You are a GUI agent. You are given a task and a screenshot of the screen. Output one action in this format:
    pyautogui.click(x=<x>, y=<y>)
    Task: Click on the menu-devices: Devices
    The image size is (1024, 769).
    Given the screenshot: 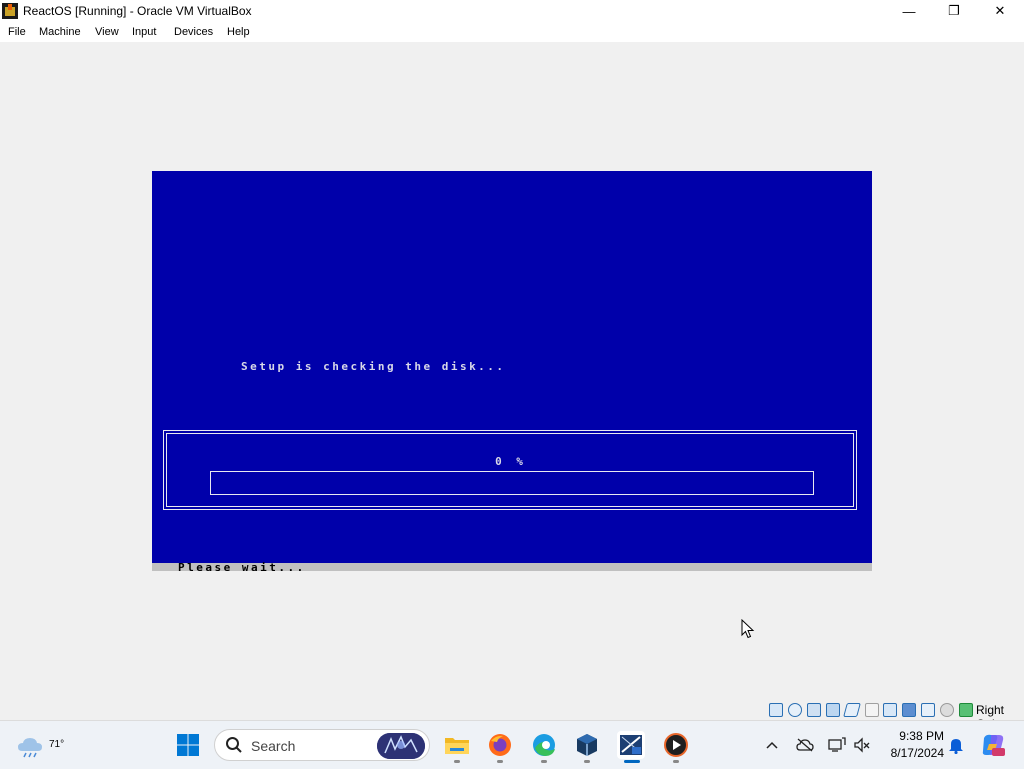 What is the action you would take?
    pyautogui.click(x=193, y=32)
    